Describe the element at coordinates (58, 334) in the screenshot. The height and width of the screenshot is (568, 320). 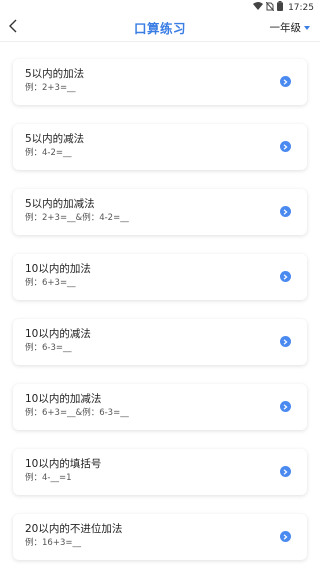
I see `exercise-title: 10以内的减法` at that location.